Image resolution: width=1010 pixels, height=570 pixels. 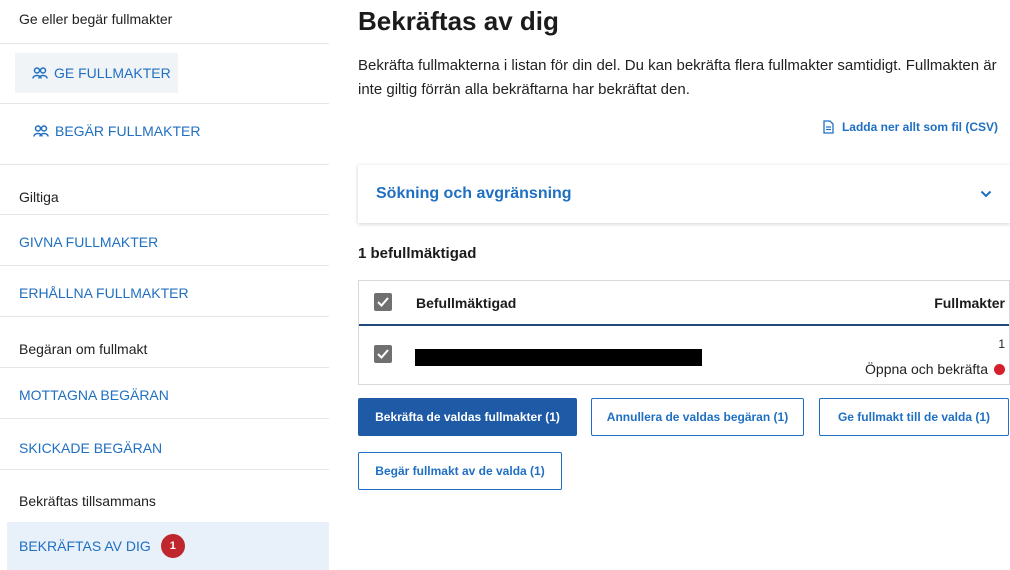 What do you see at coordinates (128, 131) in the screenshot?
I see `begar-fullmakter-label: BEGÄR FULLMAKTER` at bounding box center [128, 131].